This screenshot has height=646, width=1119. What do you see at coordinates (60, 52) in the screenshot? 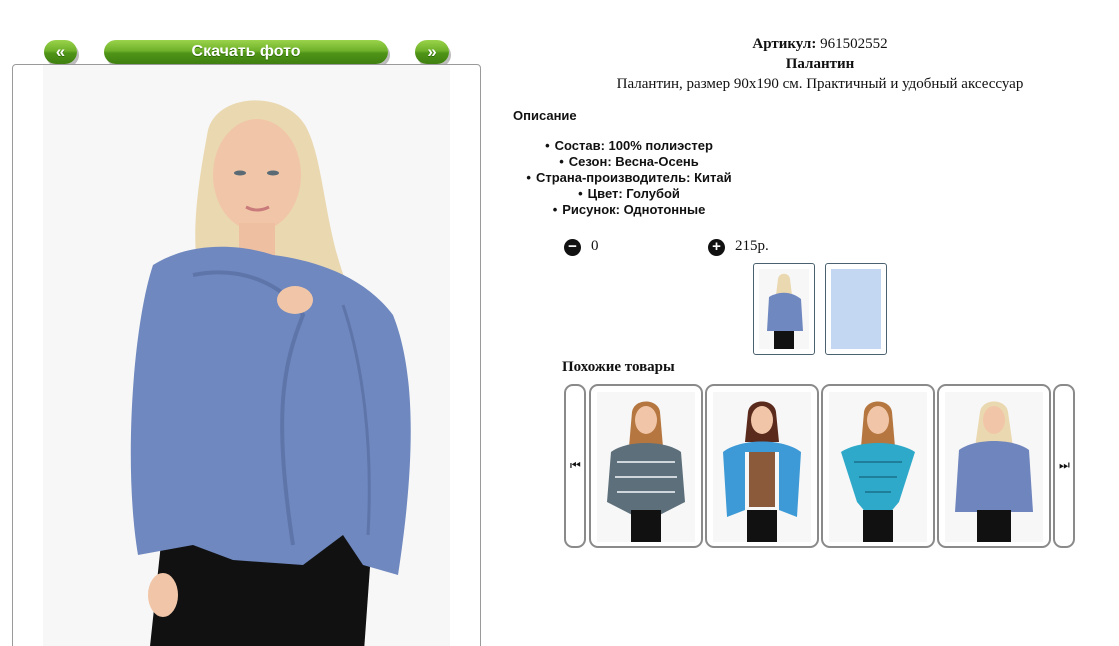
I see `prev-photo-button: «` at bounding box center [60, 52].